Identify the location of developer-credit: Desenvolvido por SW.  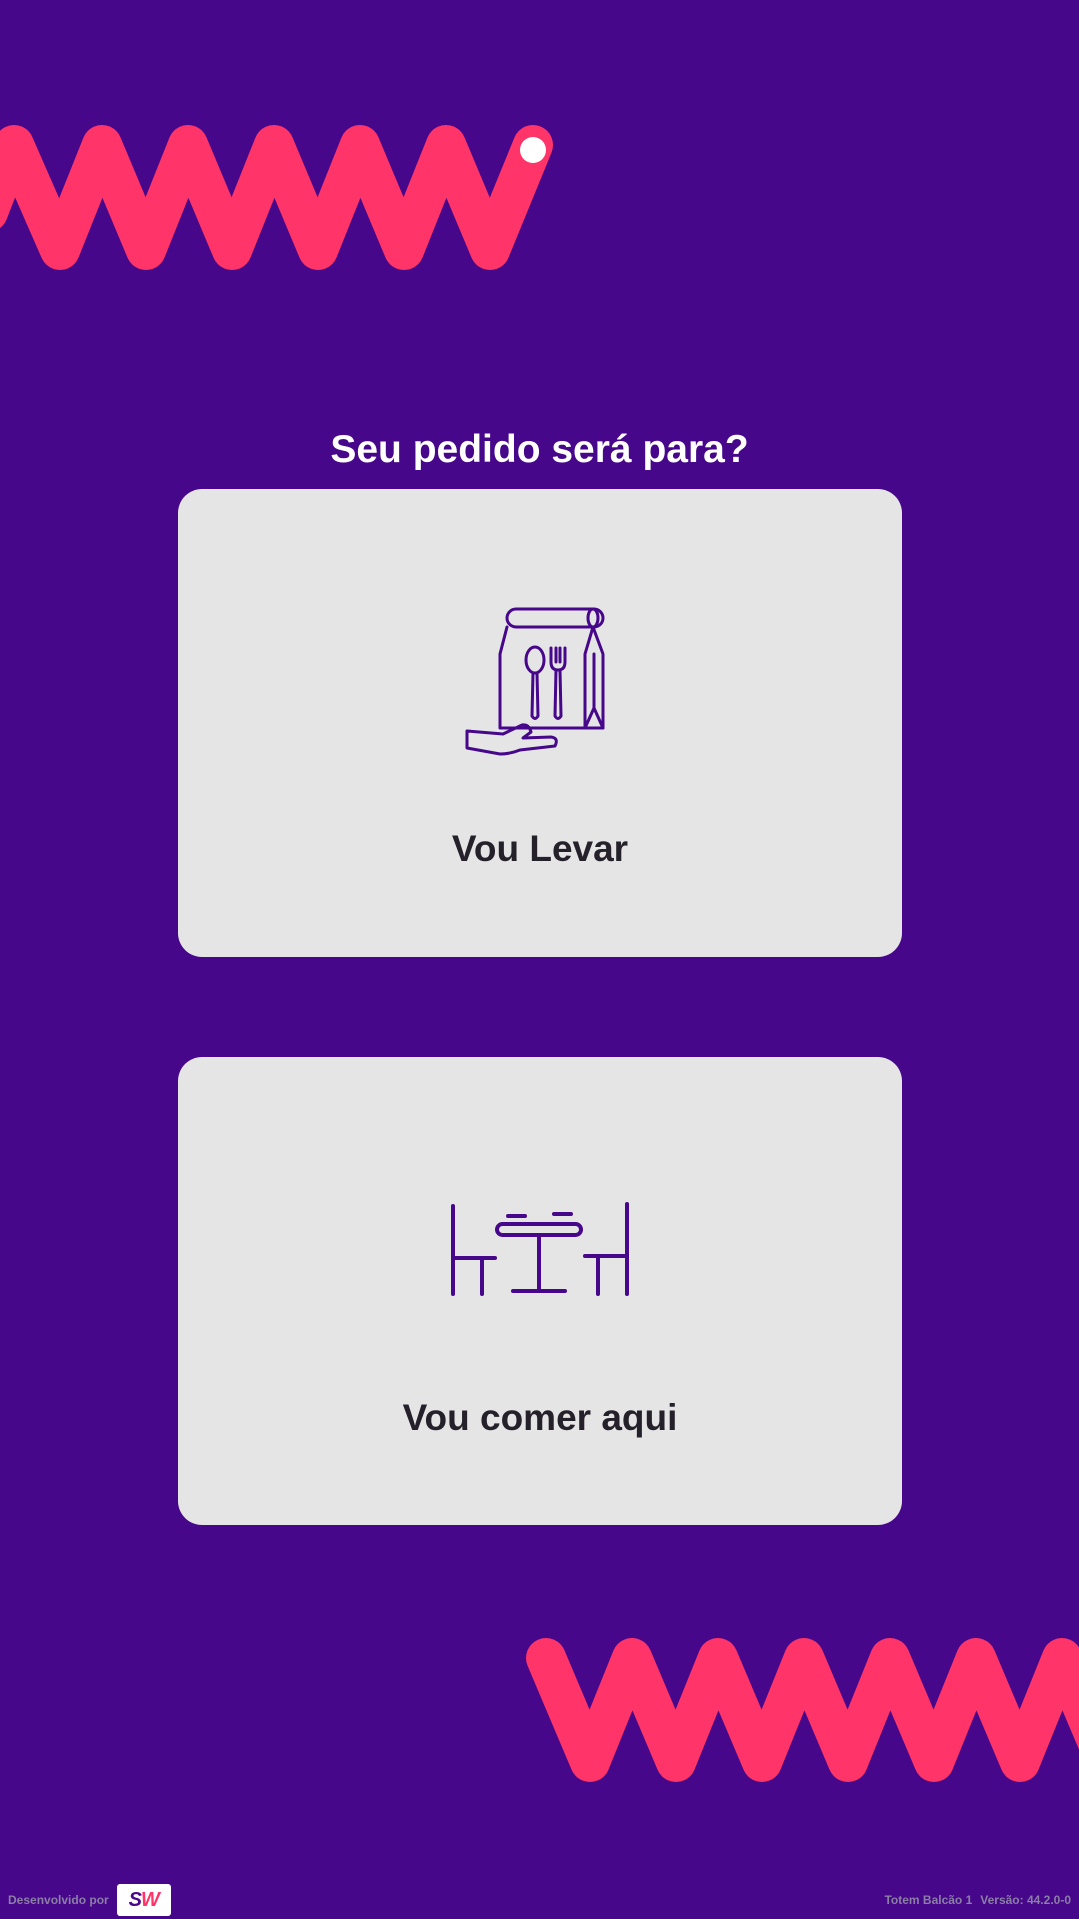
(89, 1900).